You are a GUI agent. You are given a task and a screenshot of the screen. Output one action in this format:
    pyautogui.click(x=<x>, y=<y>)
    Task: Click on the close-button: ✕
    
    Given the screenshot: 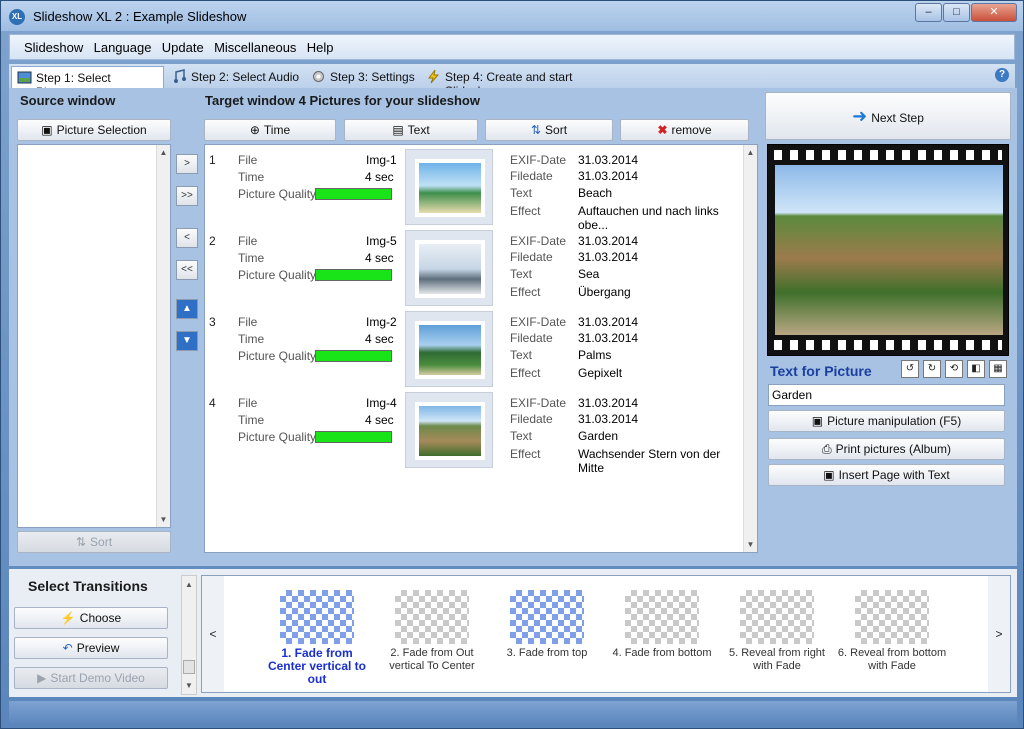 What is the action you would take?
    pyautogui.click(x=994, y=12)
    